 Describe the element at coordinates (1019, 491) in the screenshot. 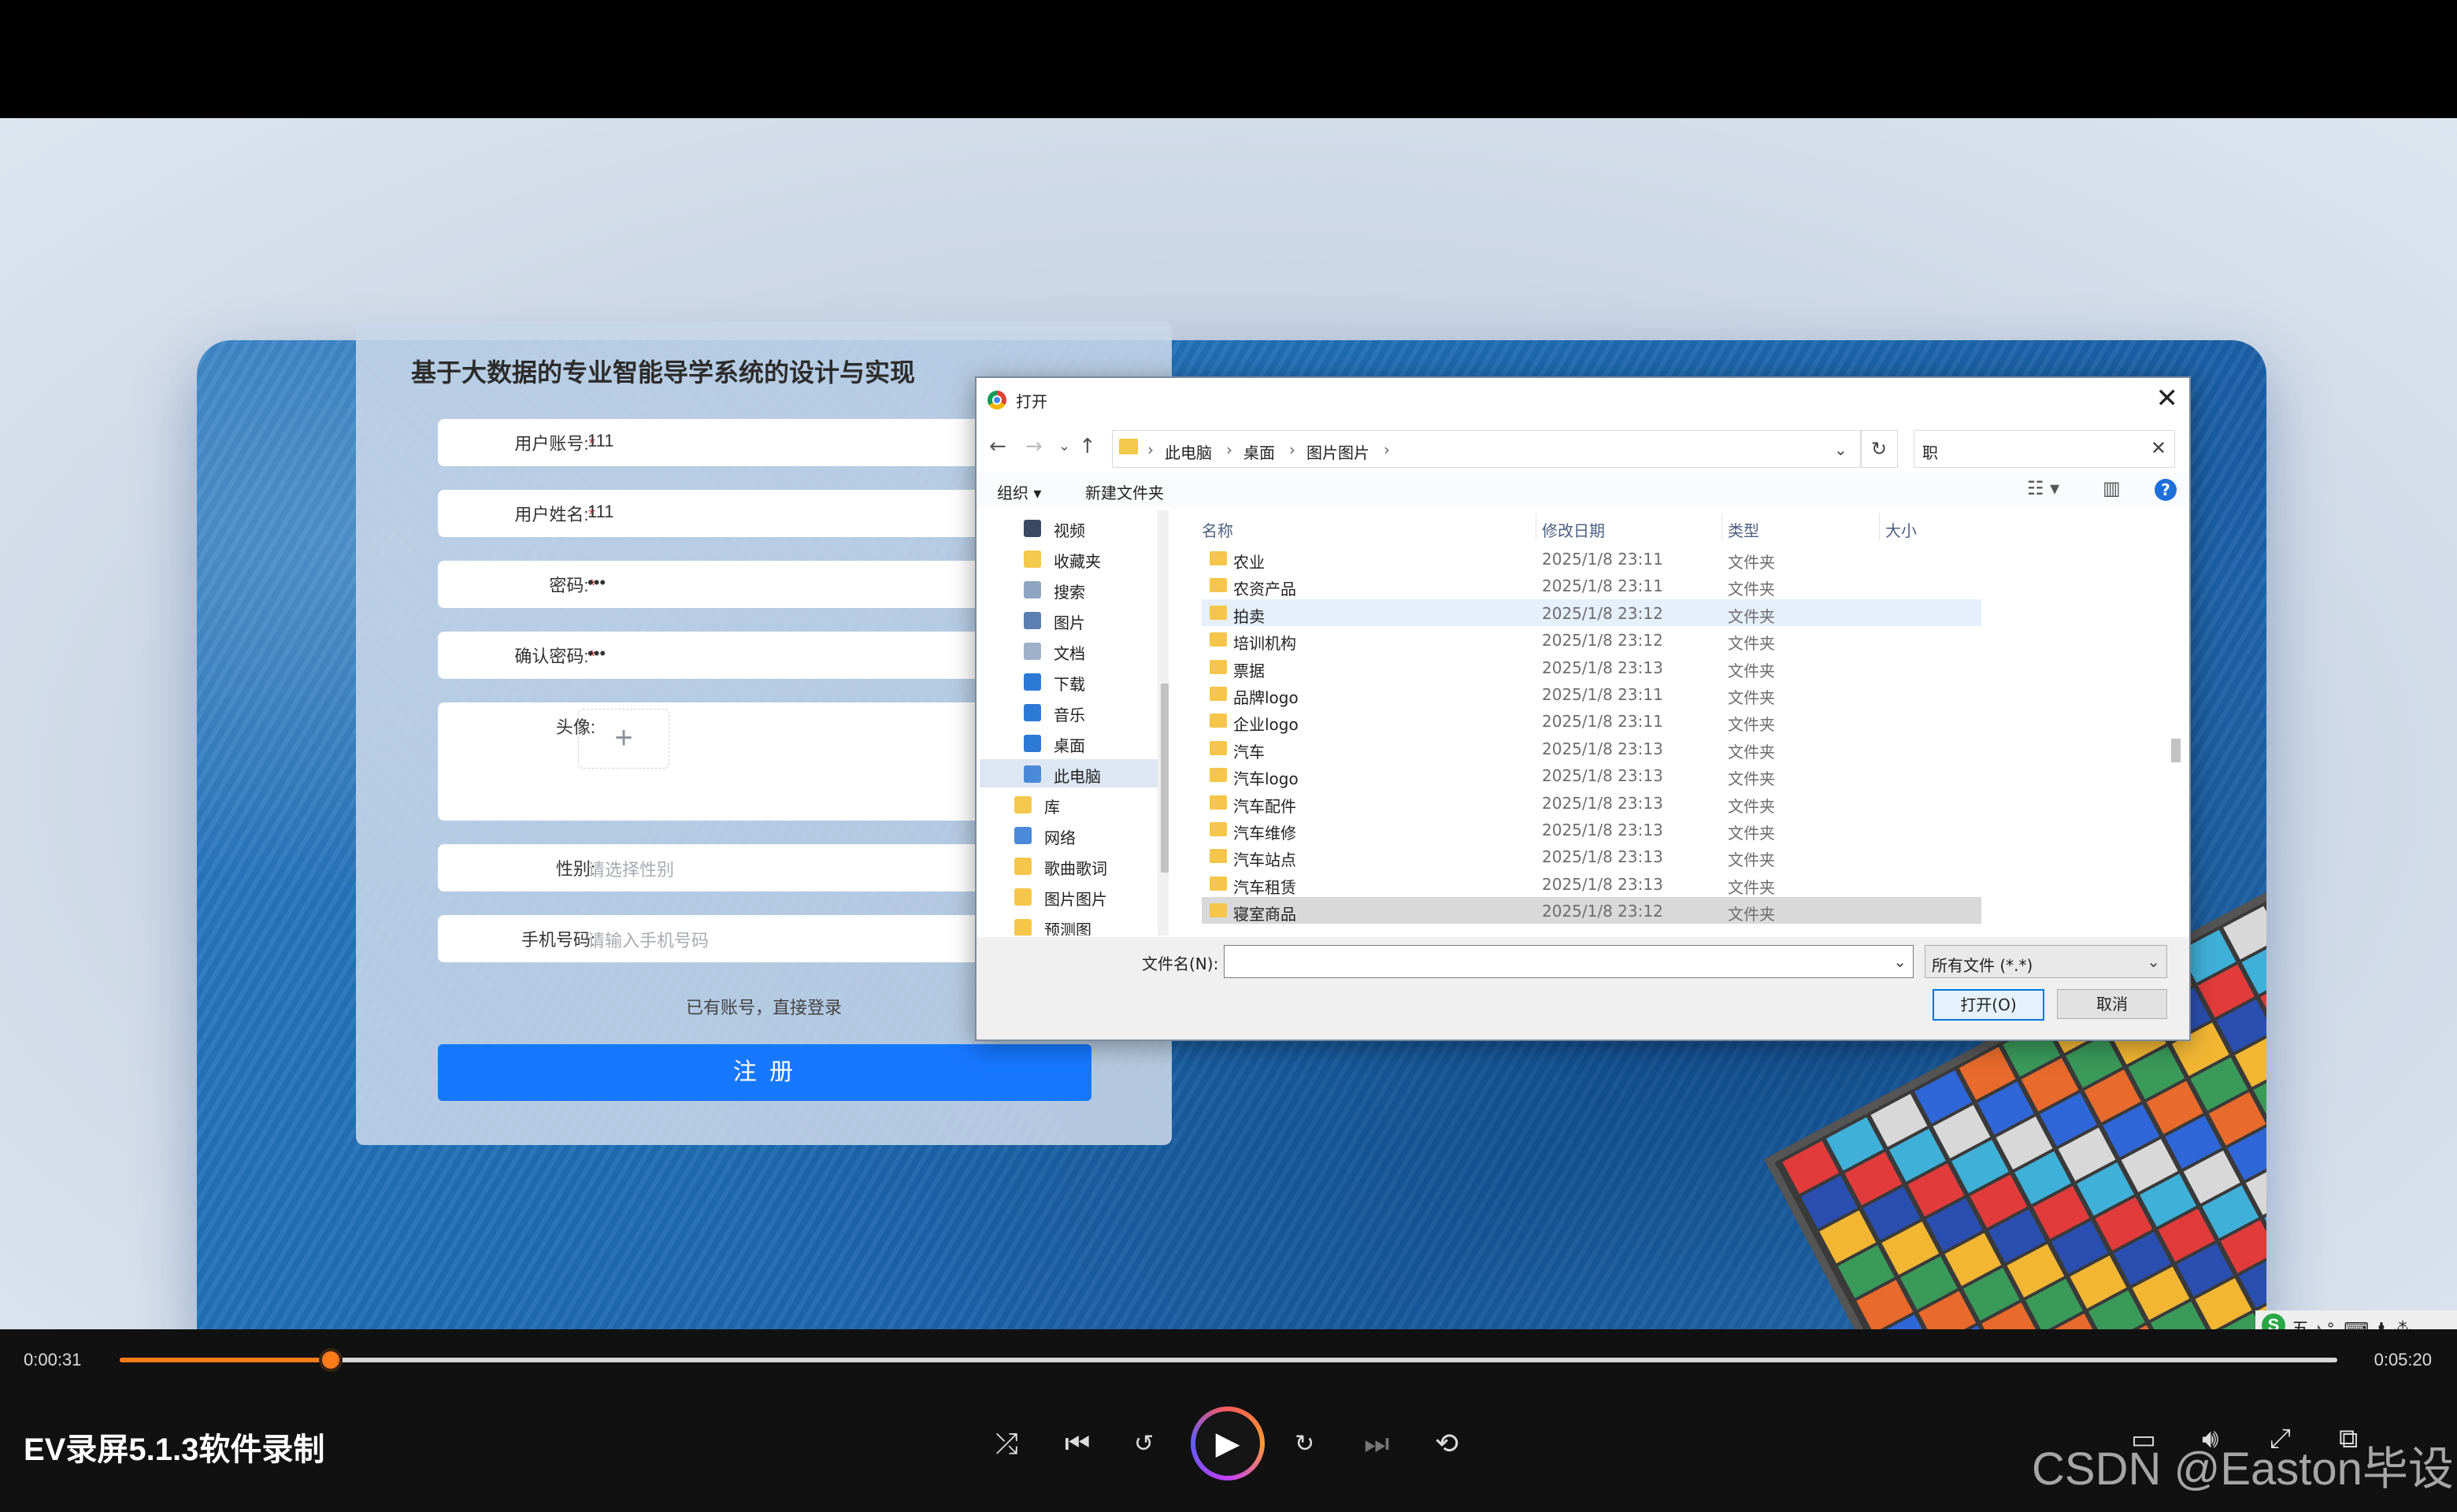

I see `organize-button: 组织 ▾` at that location.